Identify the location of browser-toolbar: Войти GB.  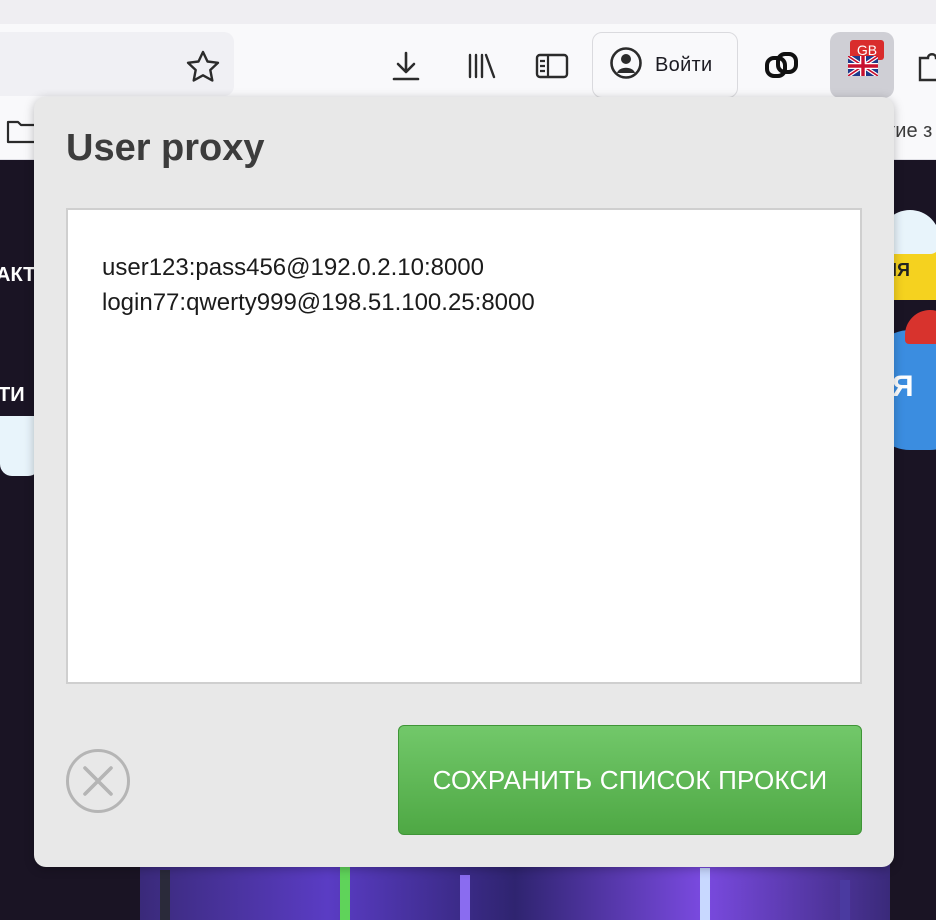
(468, 62).